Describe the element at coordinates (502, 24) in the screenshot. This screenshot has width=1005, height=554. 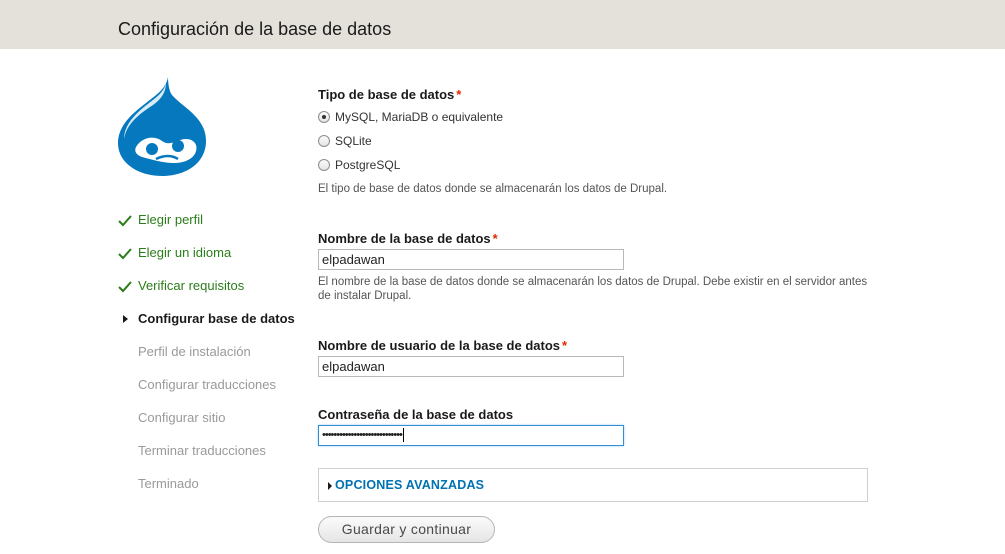
I see `page-header: Configuración de la base de datos` at that location.